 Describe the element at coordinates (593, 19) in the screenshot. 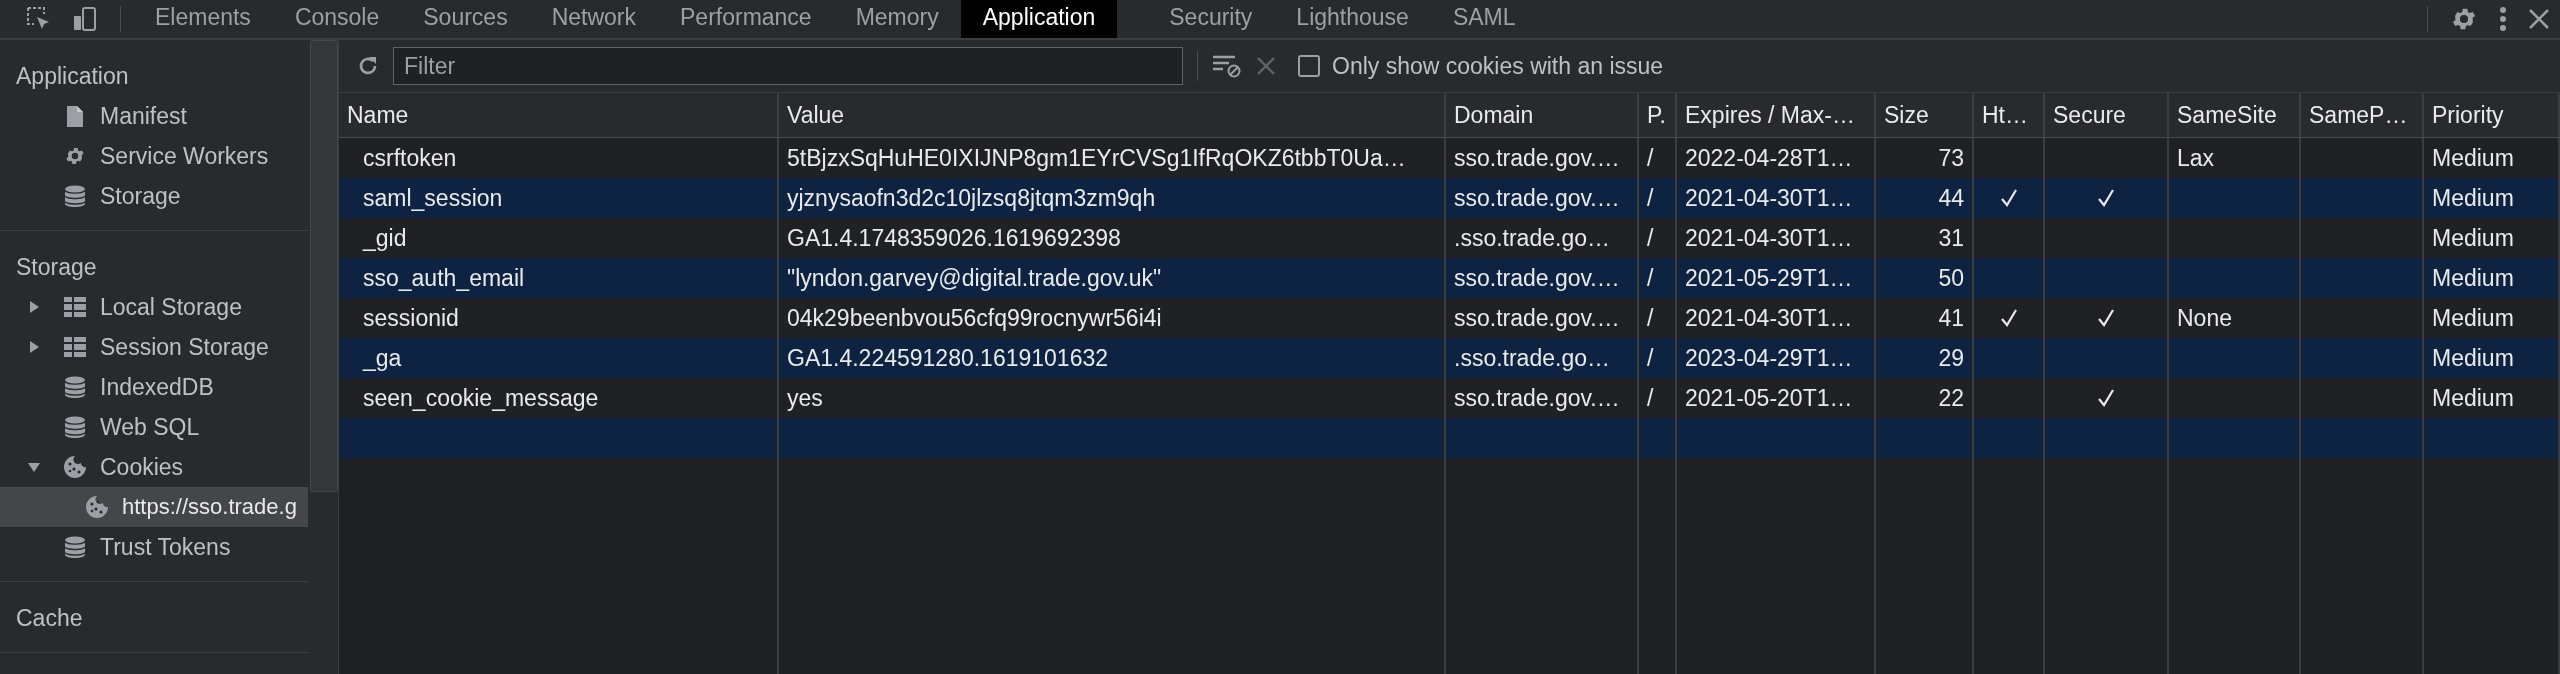

I see `panel-tab: Network` at that location.